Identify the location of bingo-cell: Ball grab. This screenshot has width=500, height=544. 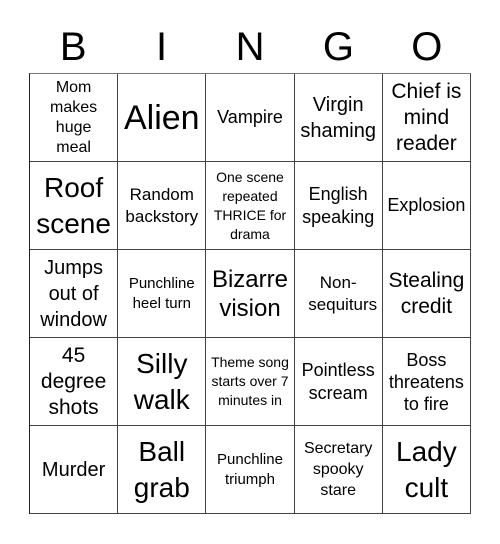
(162, 470).